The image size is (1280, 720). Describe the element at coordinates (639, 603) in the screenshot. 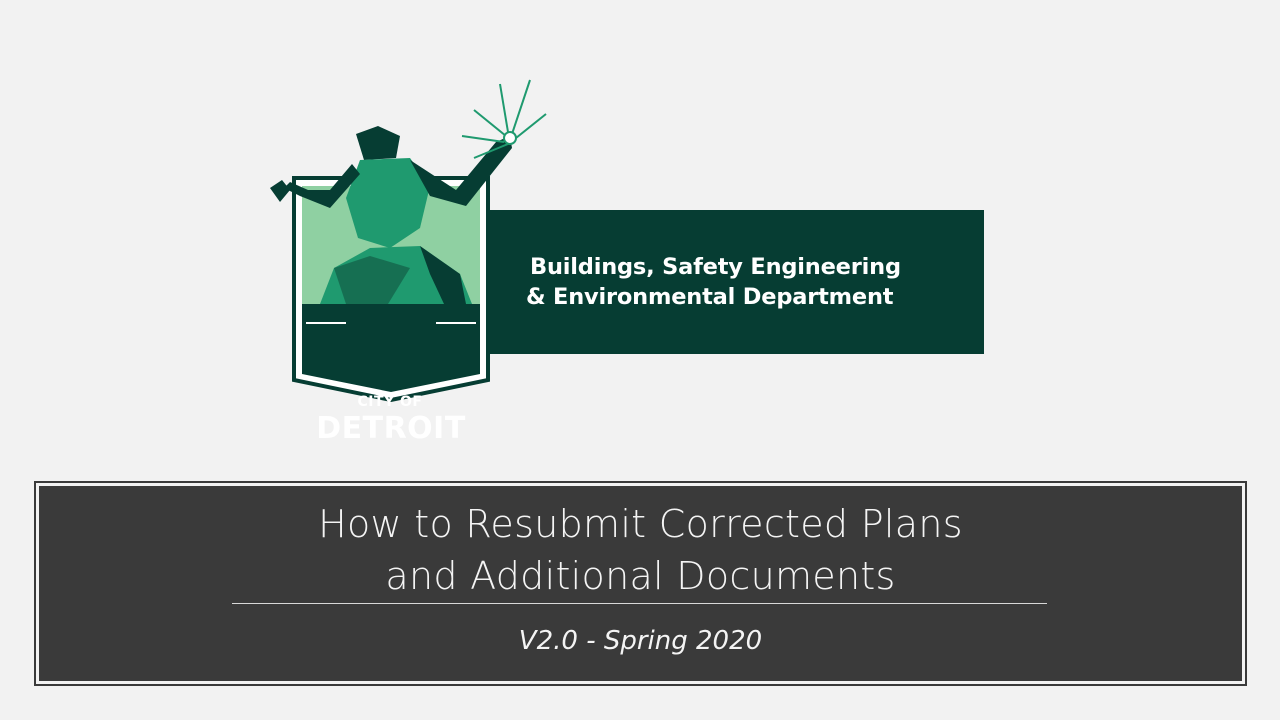

I see `title-divider` at that location.